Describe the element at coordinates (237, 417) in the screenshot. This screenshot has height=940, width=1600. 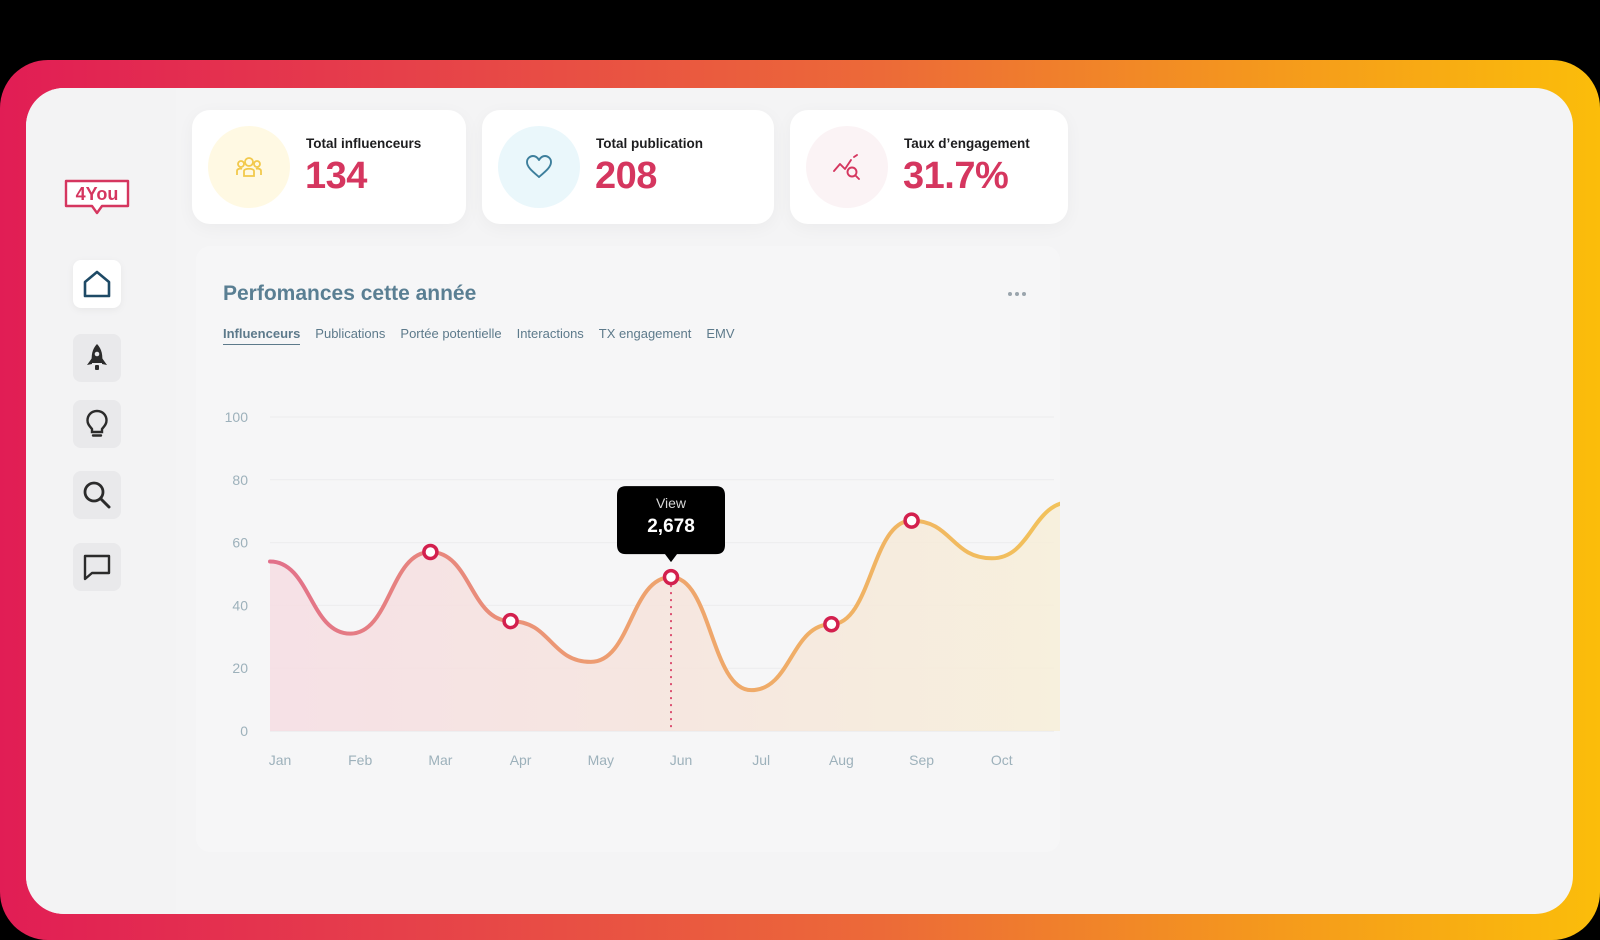
I see `y-tick-label: 100` at that location.